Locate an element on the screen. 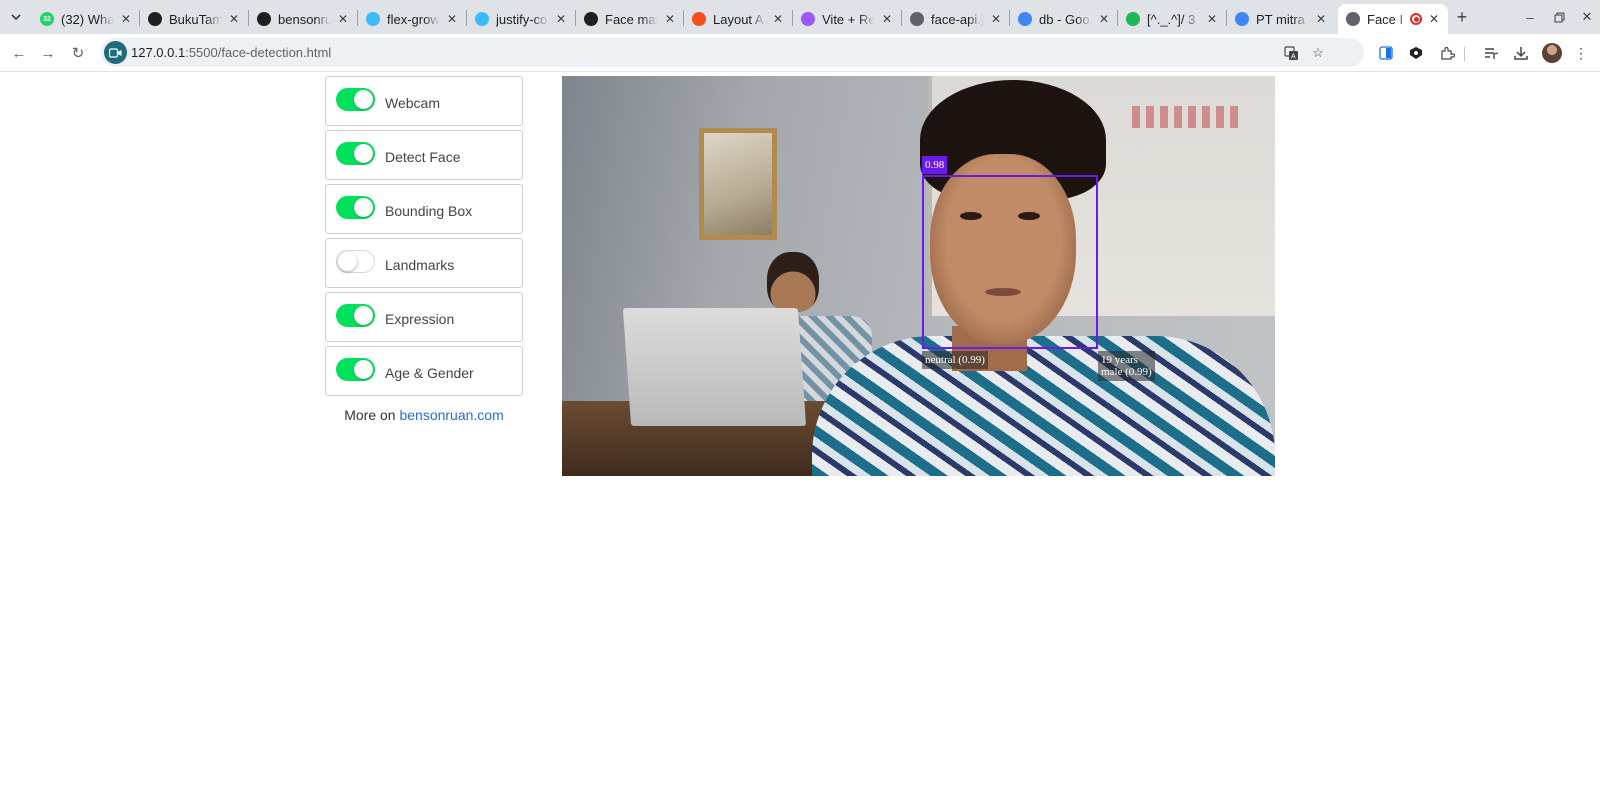  side-panel-icon is located at coordinates (1386, 53).